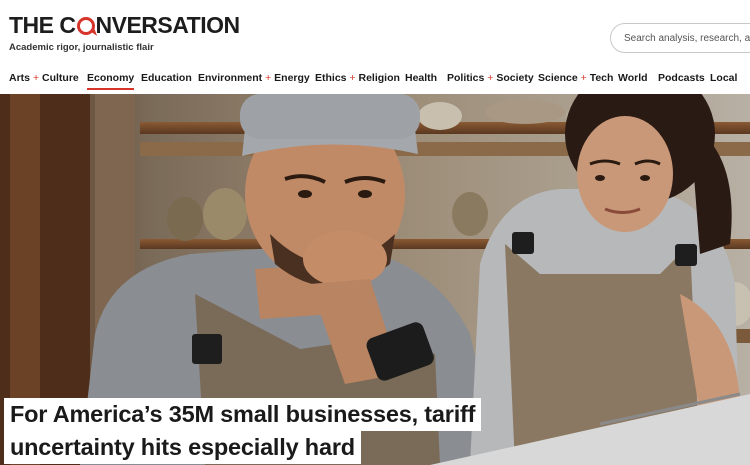 Image resolution: width=750 pixels, height=465 pixels. What do you see at coordinates (182, 447) in the screenshot?
I see `headline-line-2: uncertainty hits especially hard` at bounding box center [182, 447].